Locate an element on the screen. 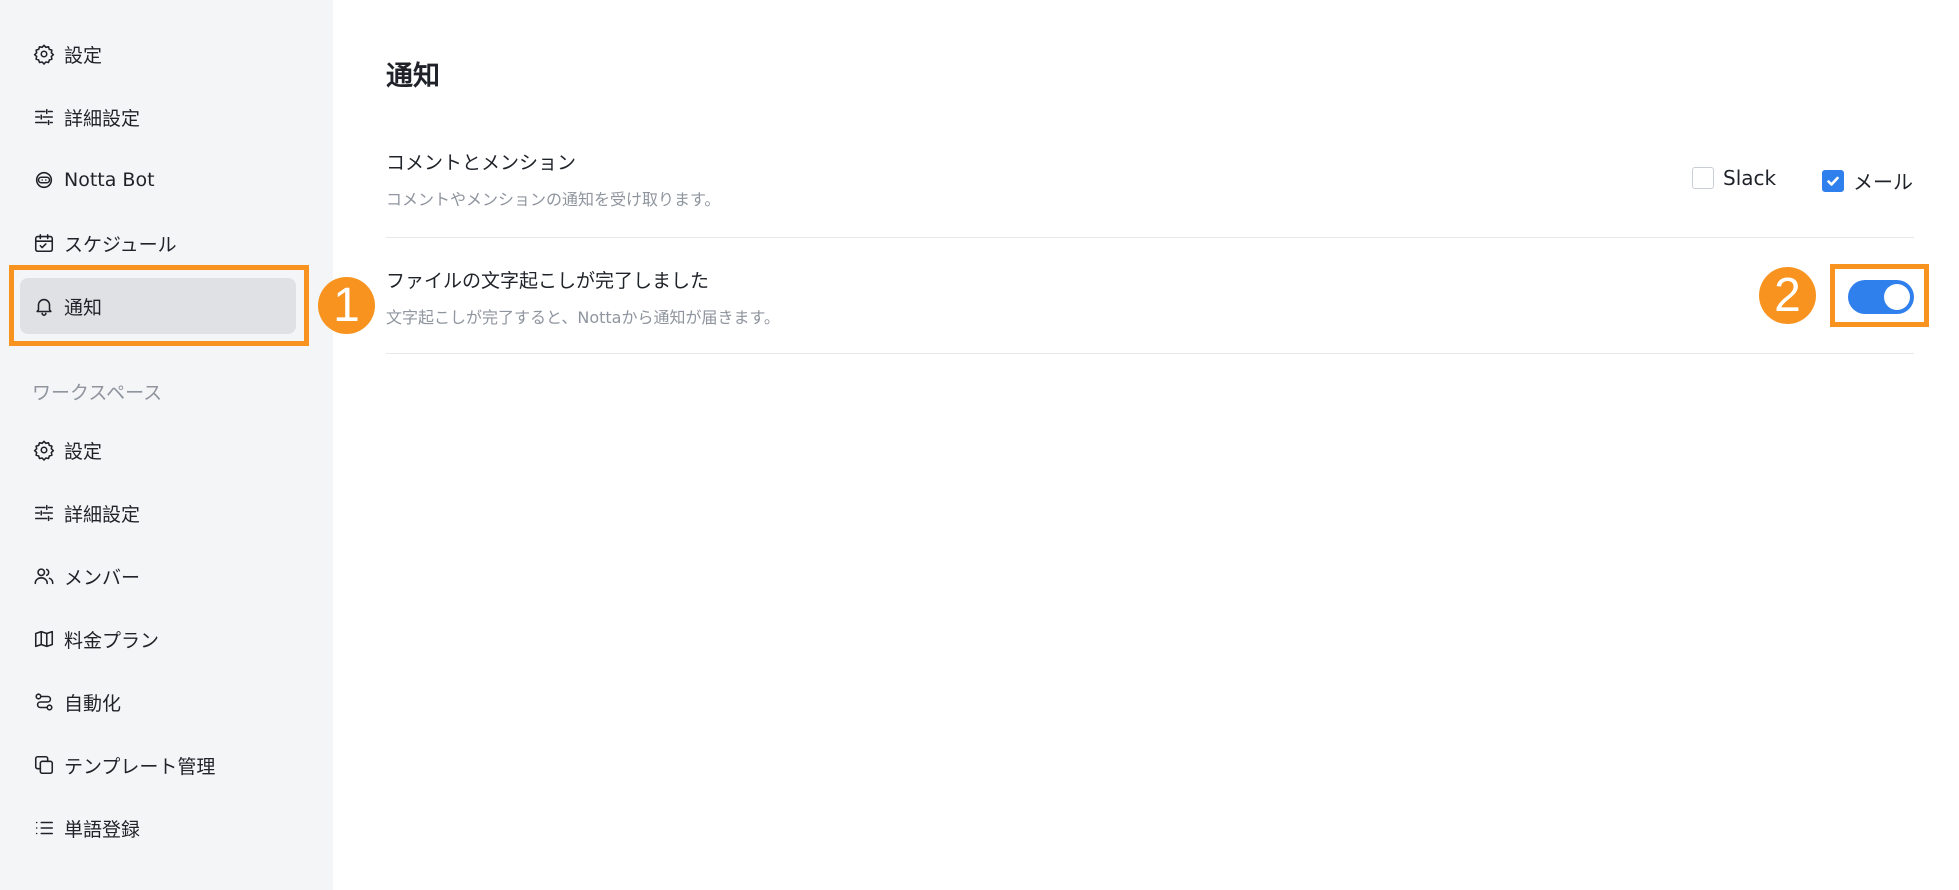 This screenshot has height=890, width=1959. sidebar-item-label: 単語登録 is located at coordinates (102, 829).